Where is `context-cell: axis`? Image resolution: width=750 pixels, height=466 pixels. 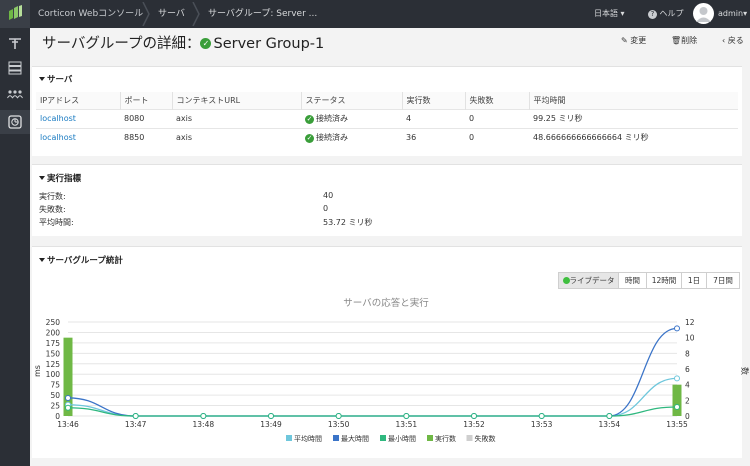
context-cell: axis is located at coordinates (236, 118).